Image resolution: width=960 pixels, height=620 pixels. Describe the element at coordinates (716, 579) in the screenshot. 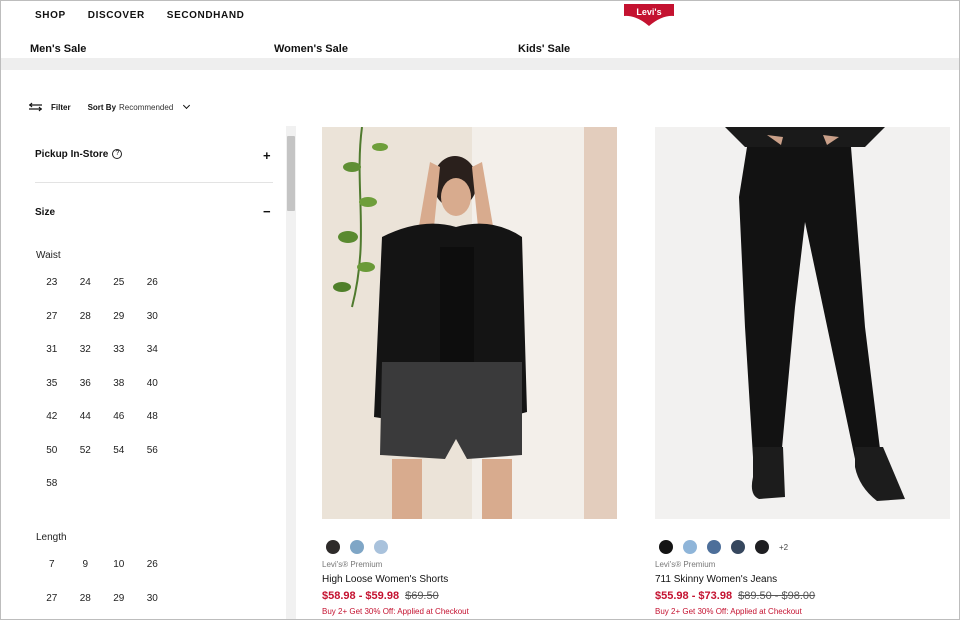

I see `product-name: 711 Skinny Women's Jeans` at that location.